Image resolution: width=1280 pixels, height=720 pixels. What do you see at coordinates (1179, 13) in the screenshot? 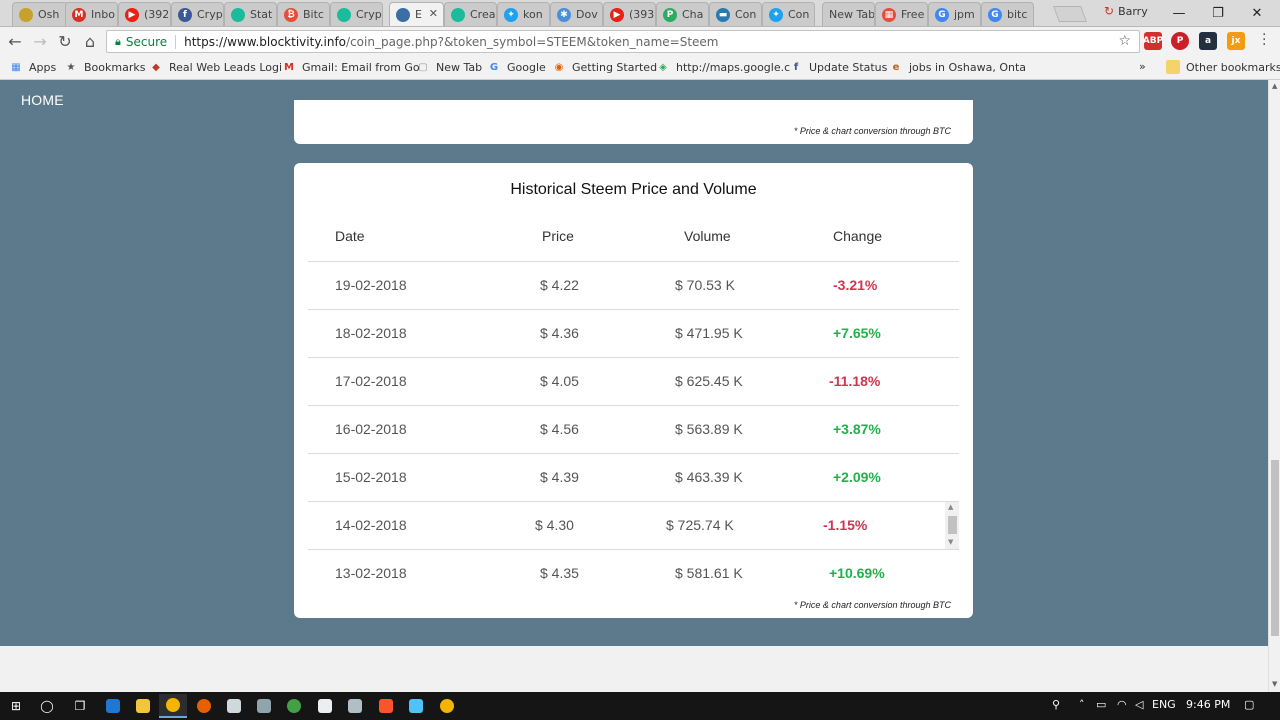
I see `minimize-button: —` at bounding box center [1179, 13].